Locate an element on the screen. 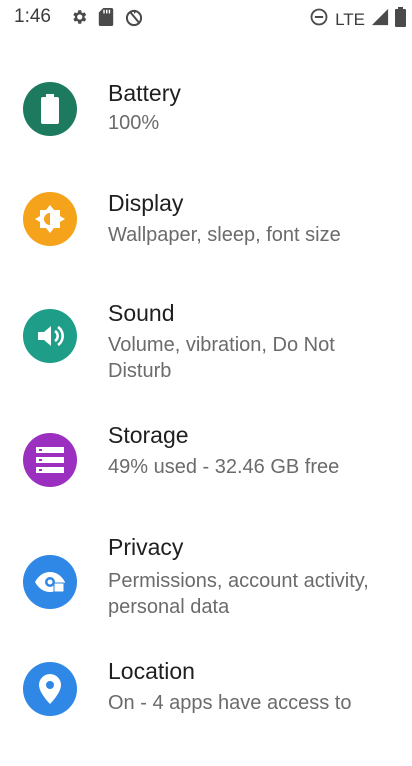 This screenshot has height=766, width=412. settings-item-title: Privacy is located at coordinates (146, 547).